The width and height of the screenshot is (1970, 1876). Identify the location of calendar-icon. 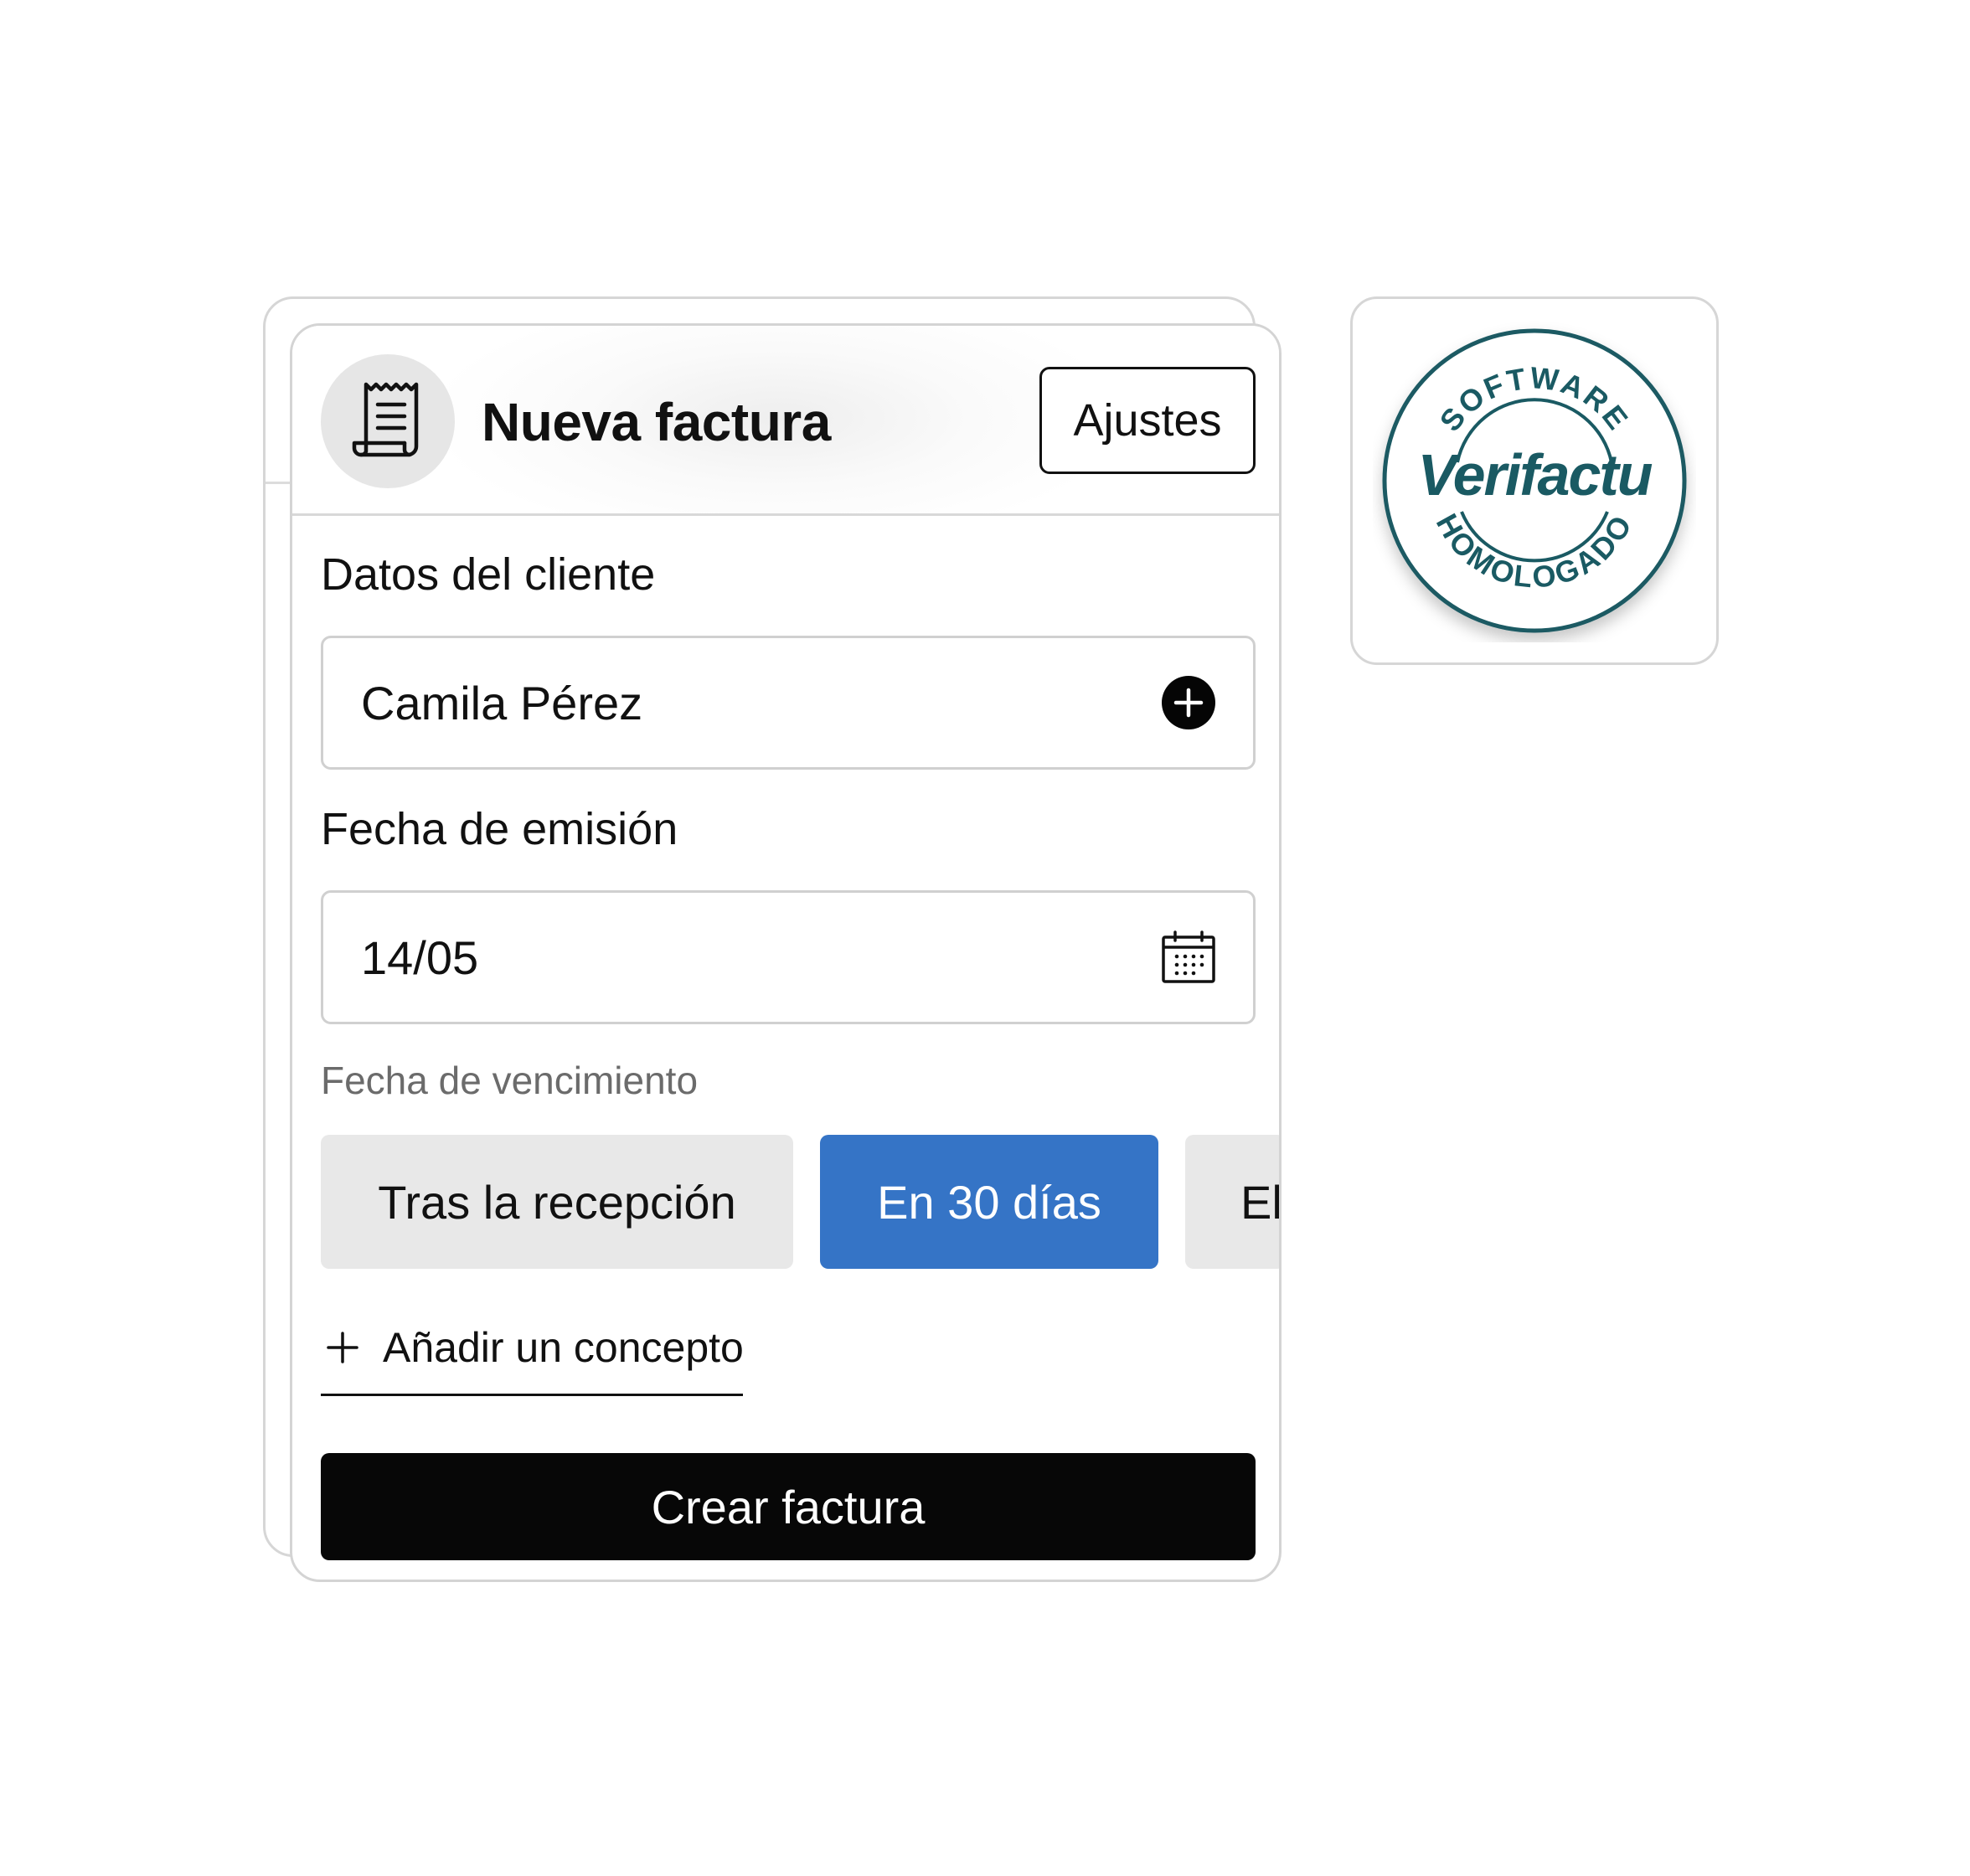
(1188, 957).